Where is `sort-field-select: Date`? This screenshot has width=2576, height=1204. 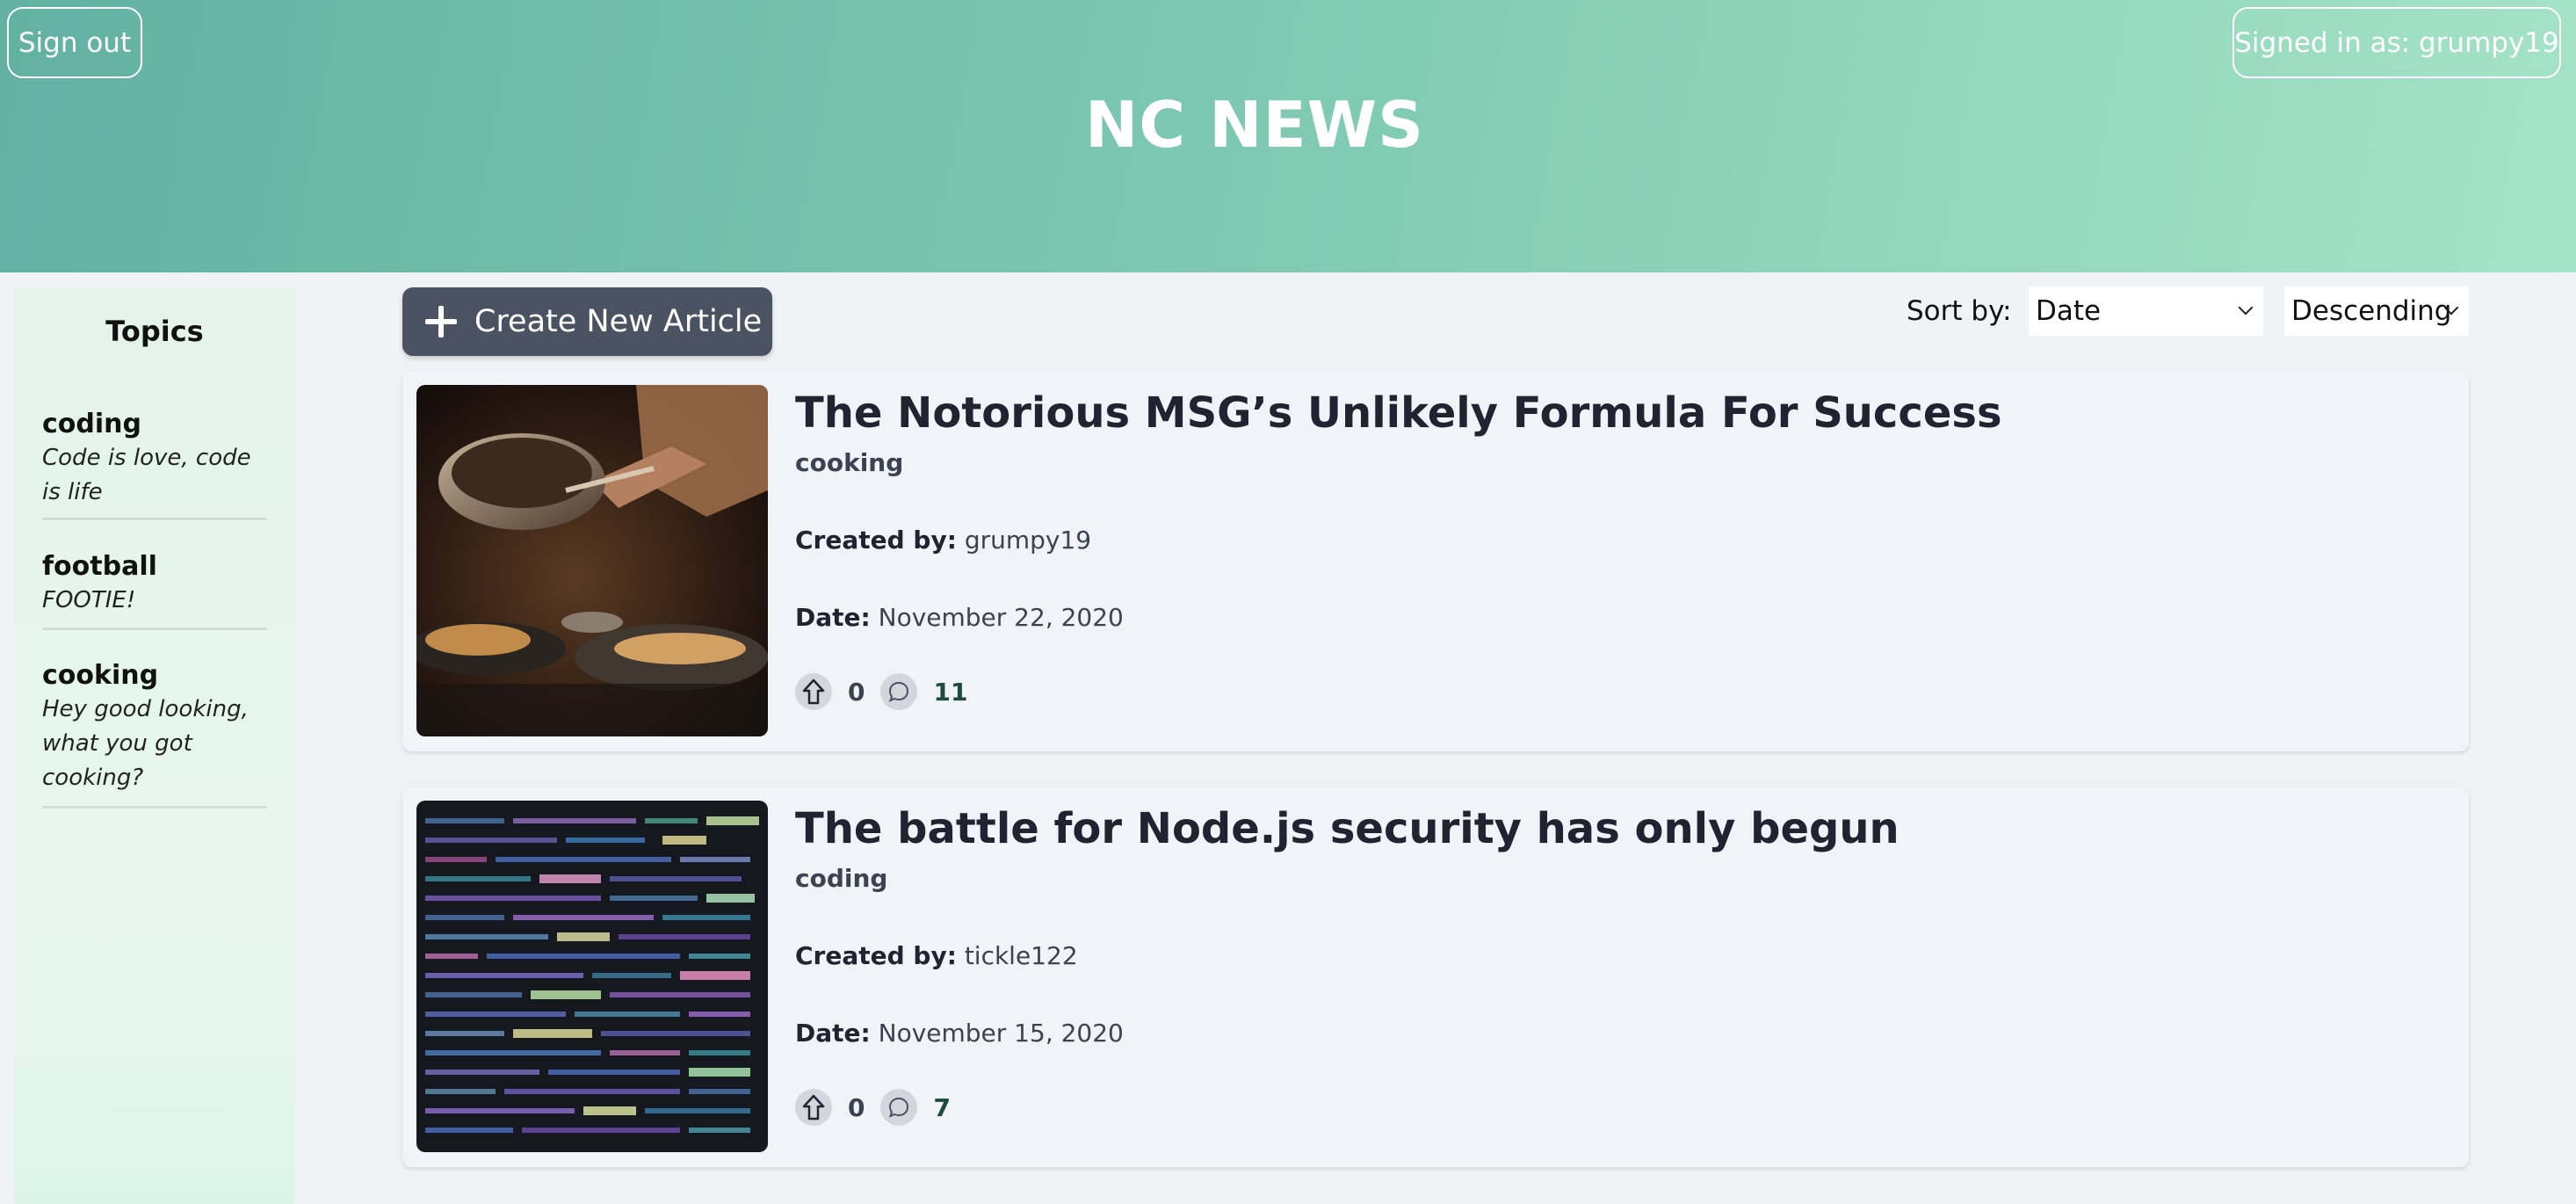
sort-field-select: Date is located at coordinates (2146, 311).